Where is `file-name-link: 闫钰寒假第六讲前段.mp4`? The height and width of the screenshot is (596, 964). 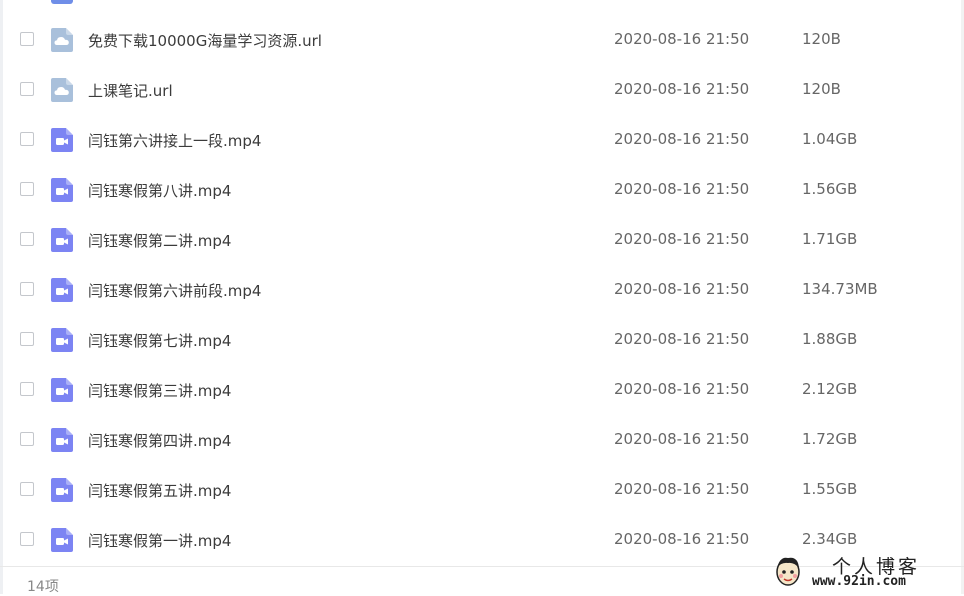
file-name-link: 闫钰寒假第六讲前段.mp4 is located at coordinates (174, 290).